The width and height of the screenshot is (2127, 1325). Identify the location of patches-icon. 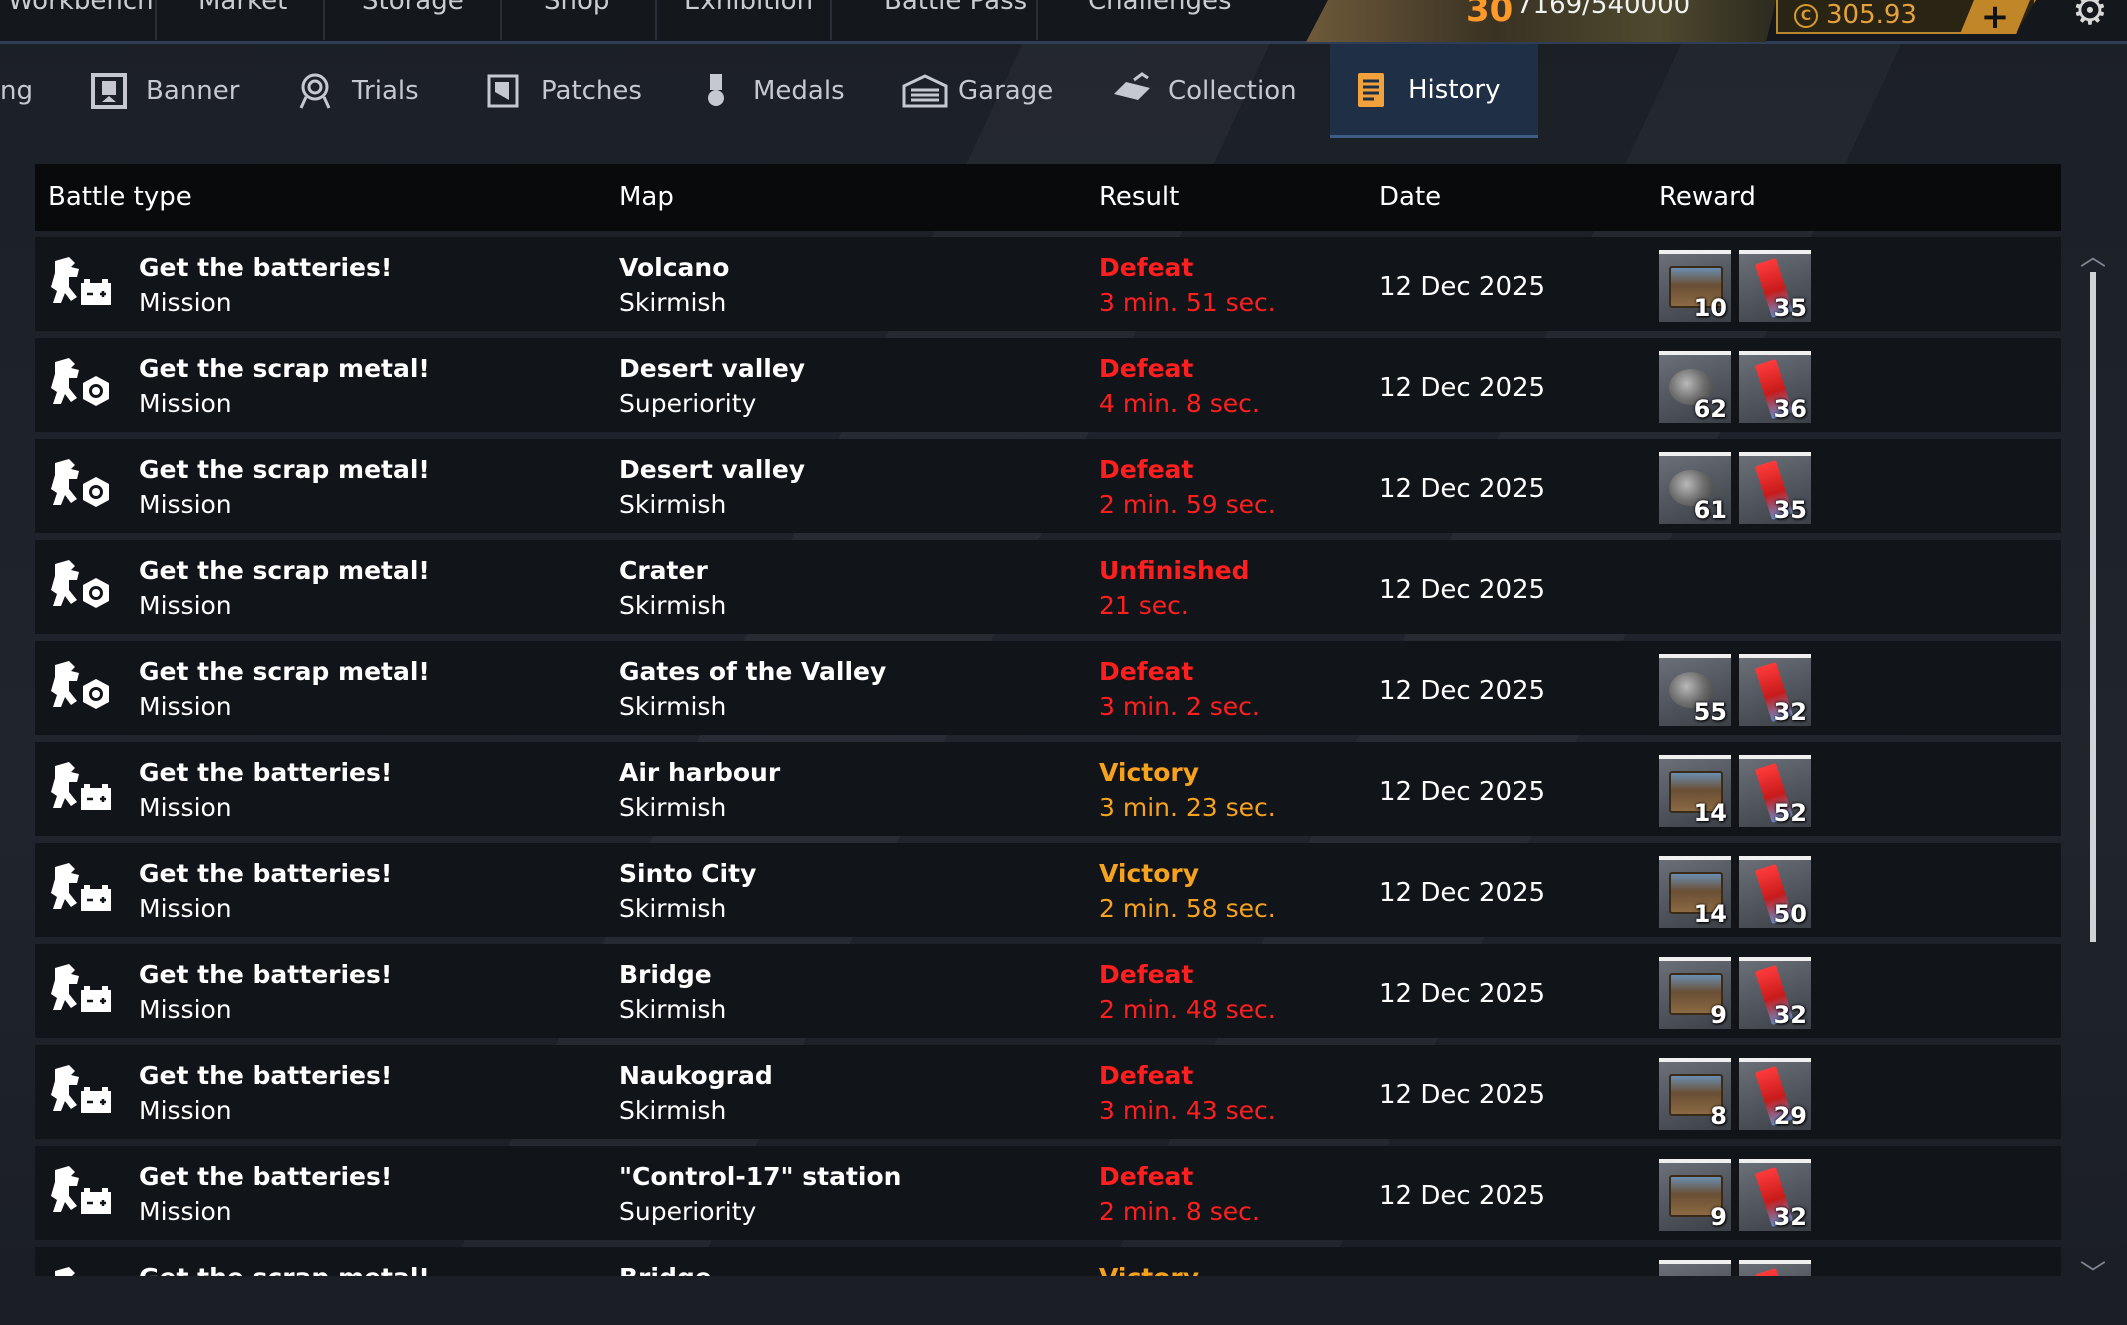
(504, 91).